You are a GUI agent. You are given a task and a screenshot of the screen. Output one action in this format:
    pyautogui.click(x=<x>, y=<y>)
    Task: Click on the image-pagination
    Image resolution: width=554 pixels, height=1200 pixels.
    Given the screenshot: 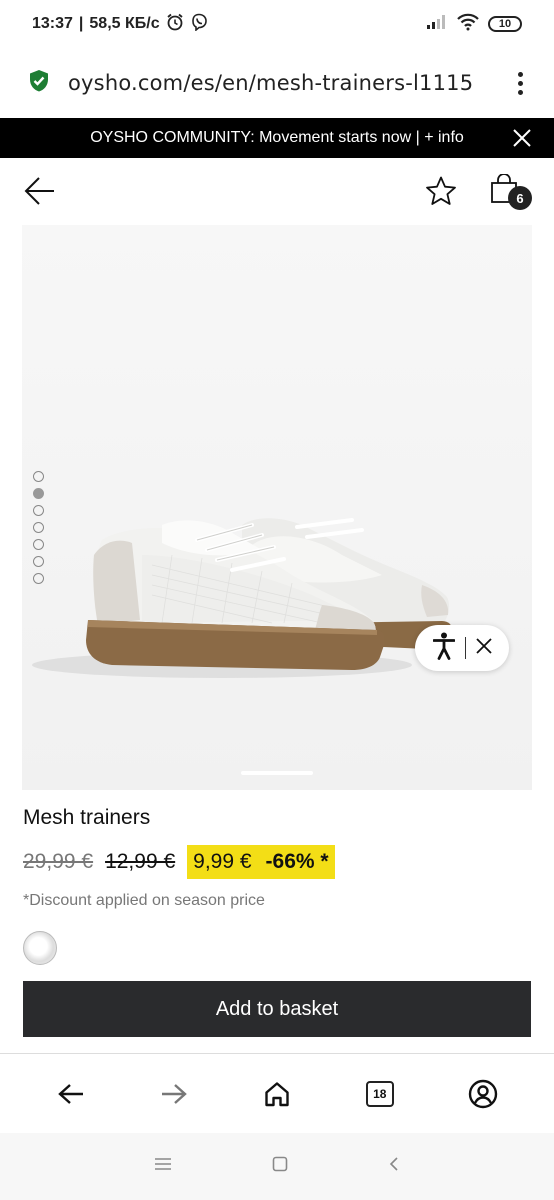 What is the action you would take?
    pyautogui.click(x=38, y=527)
    